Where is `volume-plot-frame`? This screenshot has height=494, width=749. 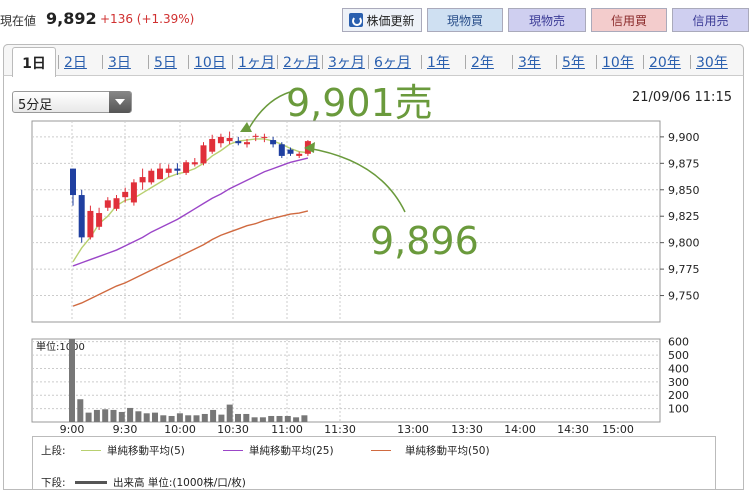
volume-plot-frame is located at coordinates (346, 380).